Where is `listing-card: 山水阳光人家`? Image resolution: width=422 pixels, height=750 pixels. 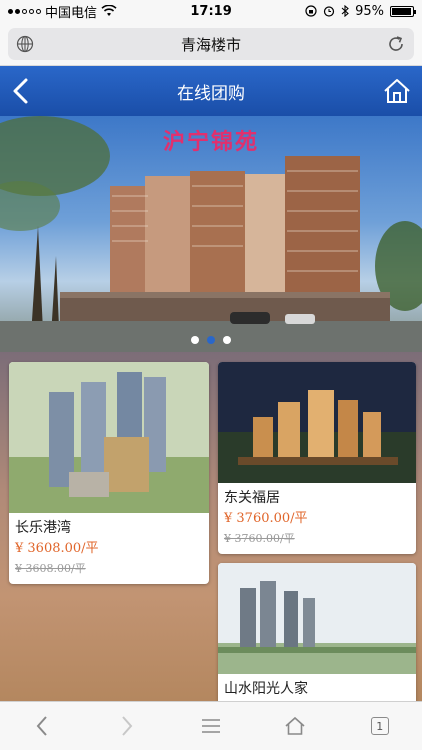 listing-card: 山水阳光人家 is located at coordinates (317, 632).